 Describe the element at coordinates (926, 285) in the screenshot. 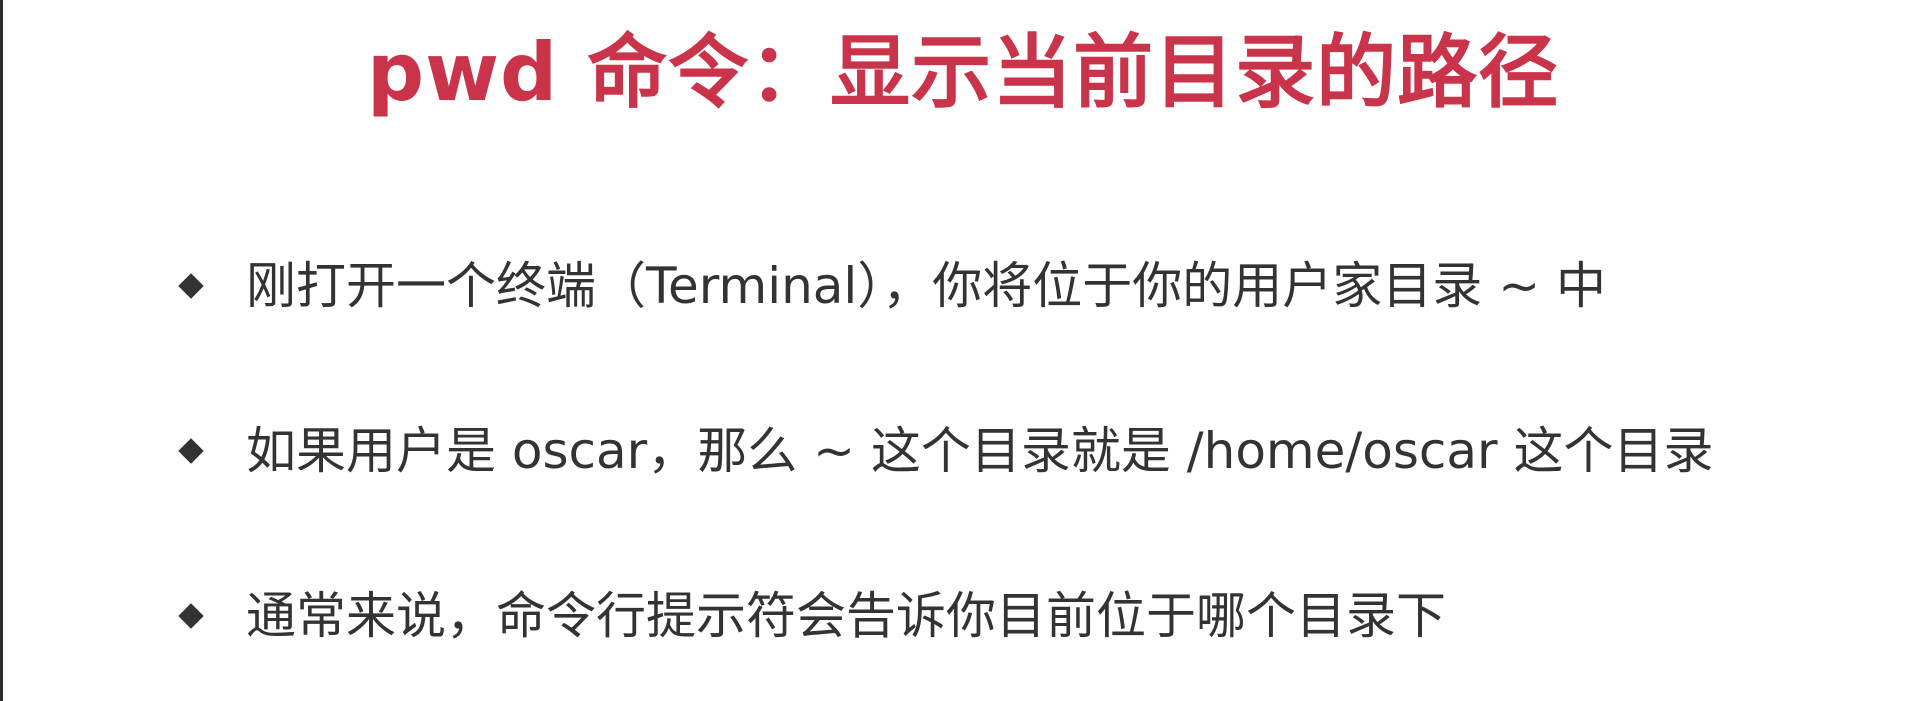

I see `bullet-text: 刚打开一个终端（Terminal），你将位于你的用户家目录 ~ 中` at that location.